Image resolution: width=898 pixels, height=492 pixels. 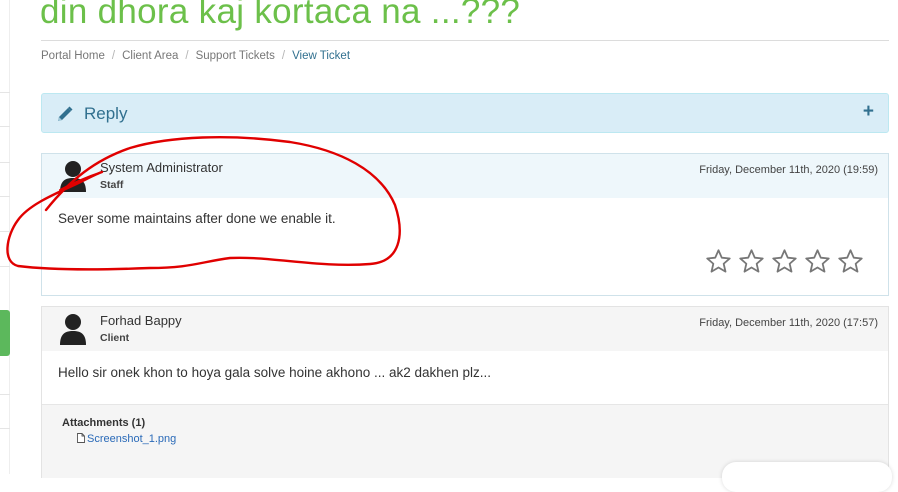 What do you see at coordinates (465, 113) in the screenshot?
I see `reply-panel-toggle: Reply +` at bounding box center [465, 113].